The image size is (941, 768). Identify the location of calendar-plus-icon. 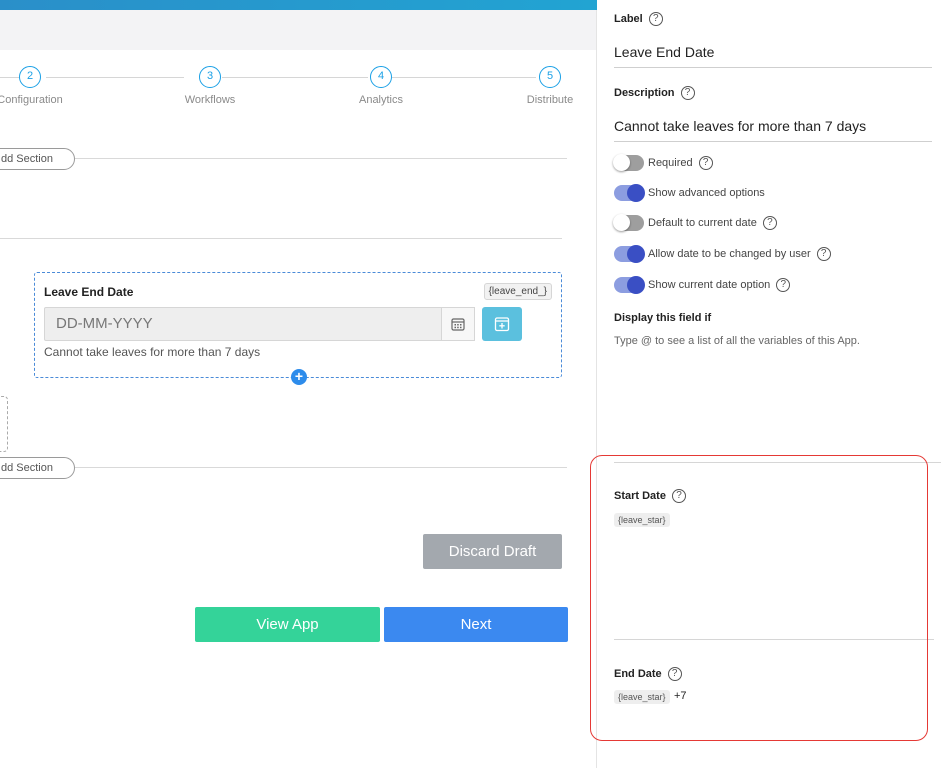
(502, 324).